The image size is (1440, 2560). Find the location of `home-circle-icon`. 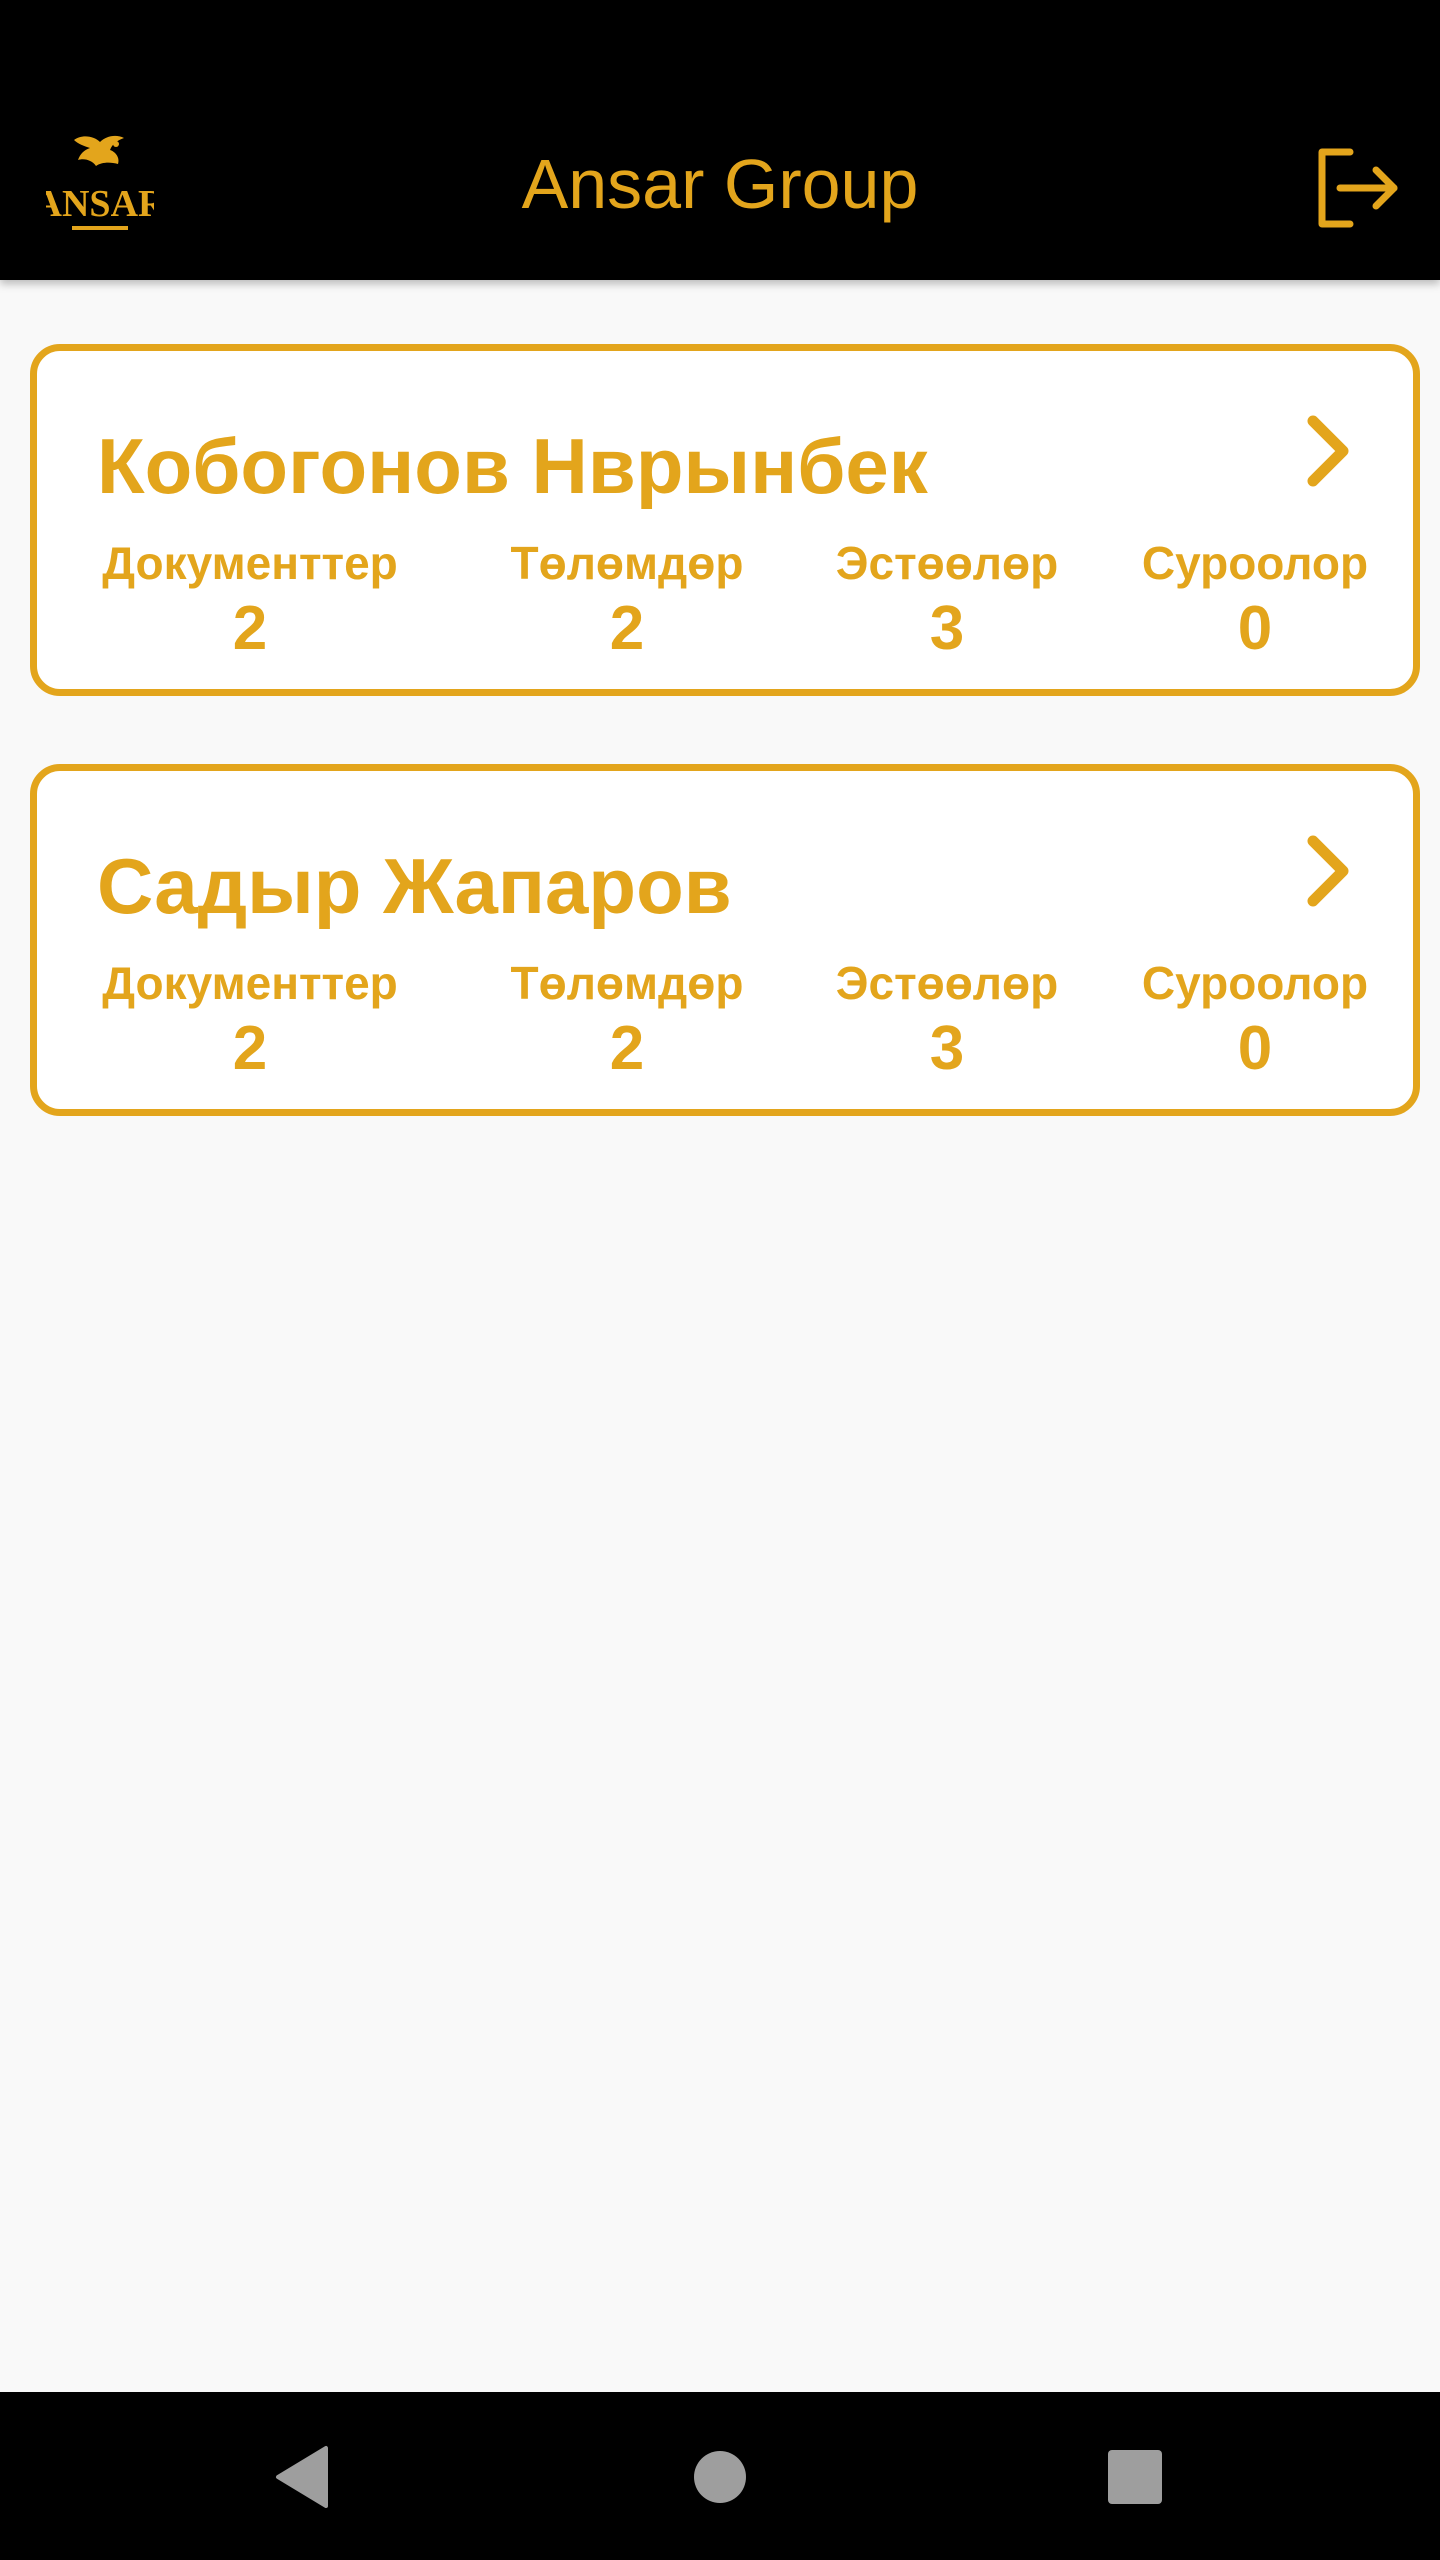

home-circle-icon is located at coordinates (720, 2477).